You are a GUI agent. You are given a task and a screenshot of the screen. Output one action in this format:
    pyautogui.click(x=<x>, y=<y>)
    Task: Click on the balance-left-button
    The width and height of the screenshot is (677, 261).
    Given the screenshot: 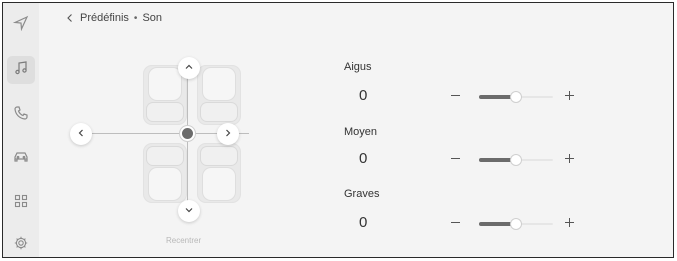 What is the action you would take?
    pyautogui.click(x=81, y=134)
    